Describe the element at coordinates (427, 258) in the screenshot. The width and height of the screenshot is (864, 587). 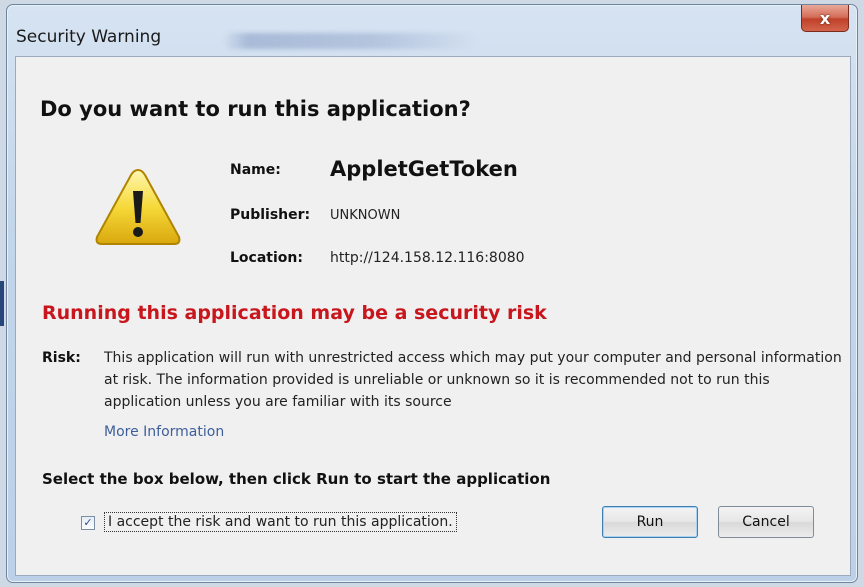
I see `location-value: http://124.158.12.116:8080` at that location.